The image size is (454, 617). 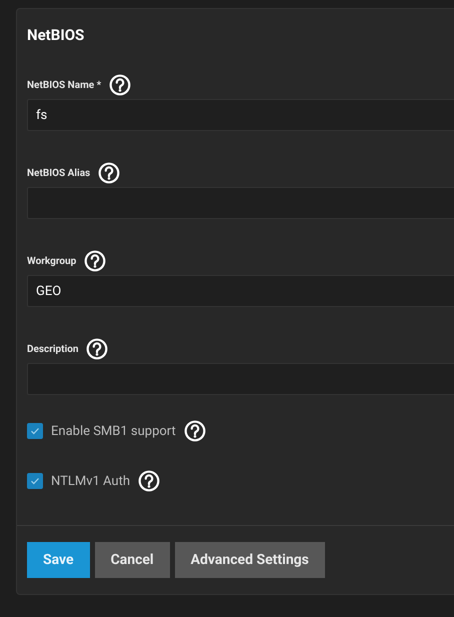 What do you see at coordinates (90, 481) in the screenshot?
I see `checkbox-label: NTLMv1 Auth` at bounding box center [90, 481].